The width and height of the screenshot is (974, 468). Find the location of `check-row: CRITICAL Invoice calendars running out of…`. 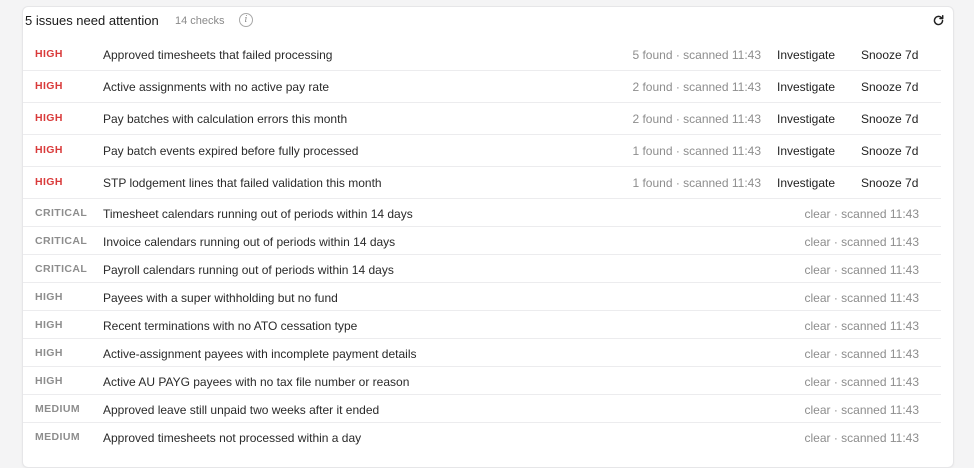

check-row: CRITICAL Invoice calendars running out of… is located at coordinates (482, 241).